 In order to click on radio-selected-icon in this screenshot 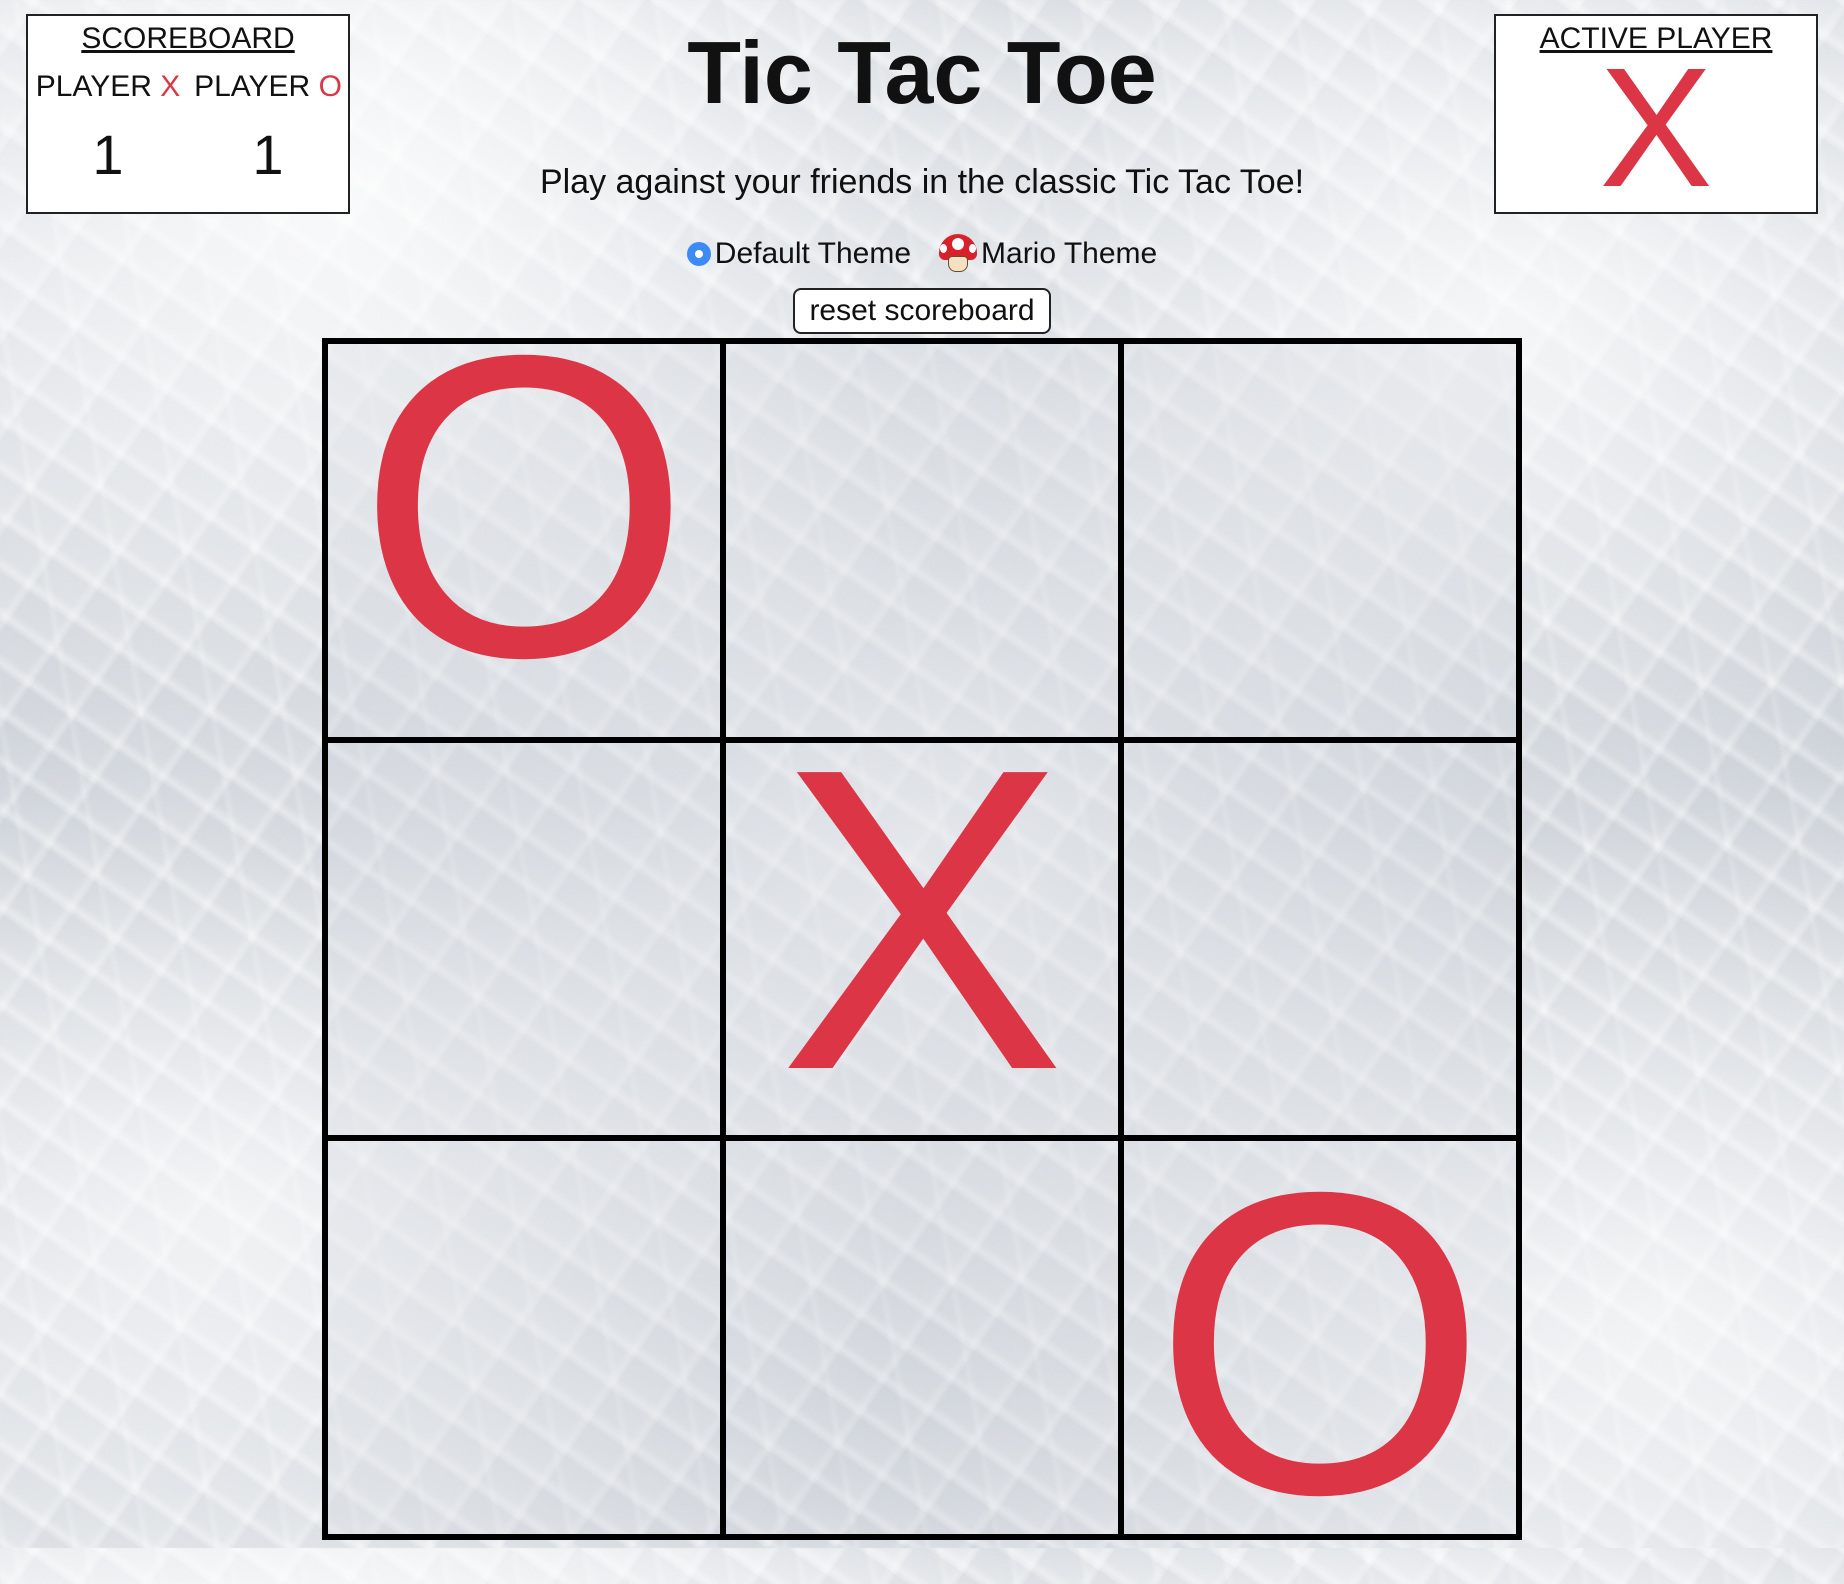, I will do `click(698, 254)`.